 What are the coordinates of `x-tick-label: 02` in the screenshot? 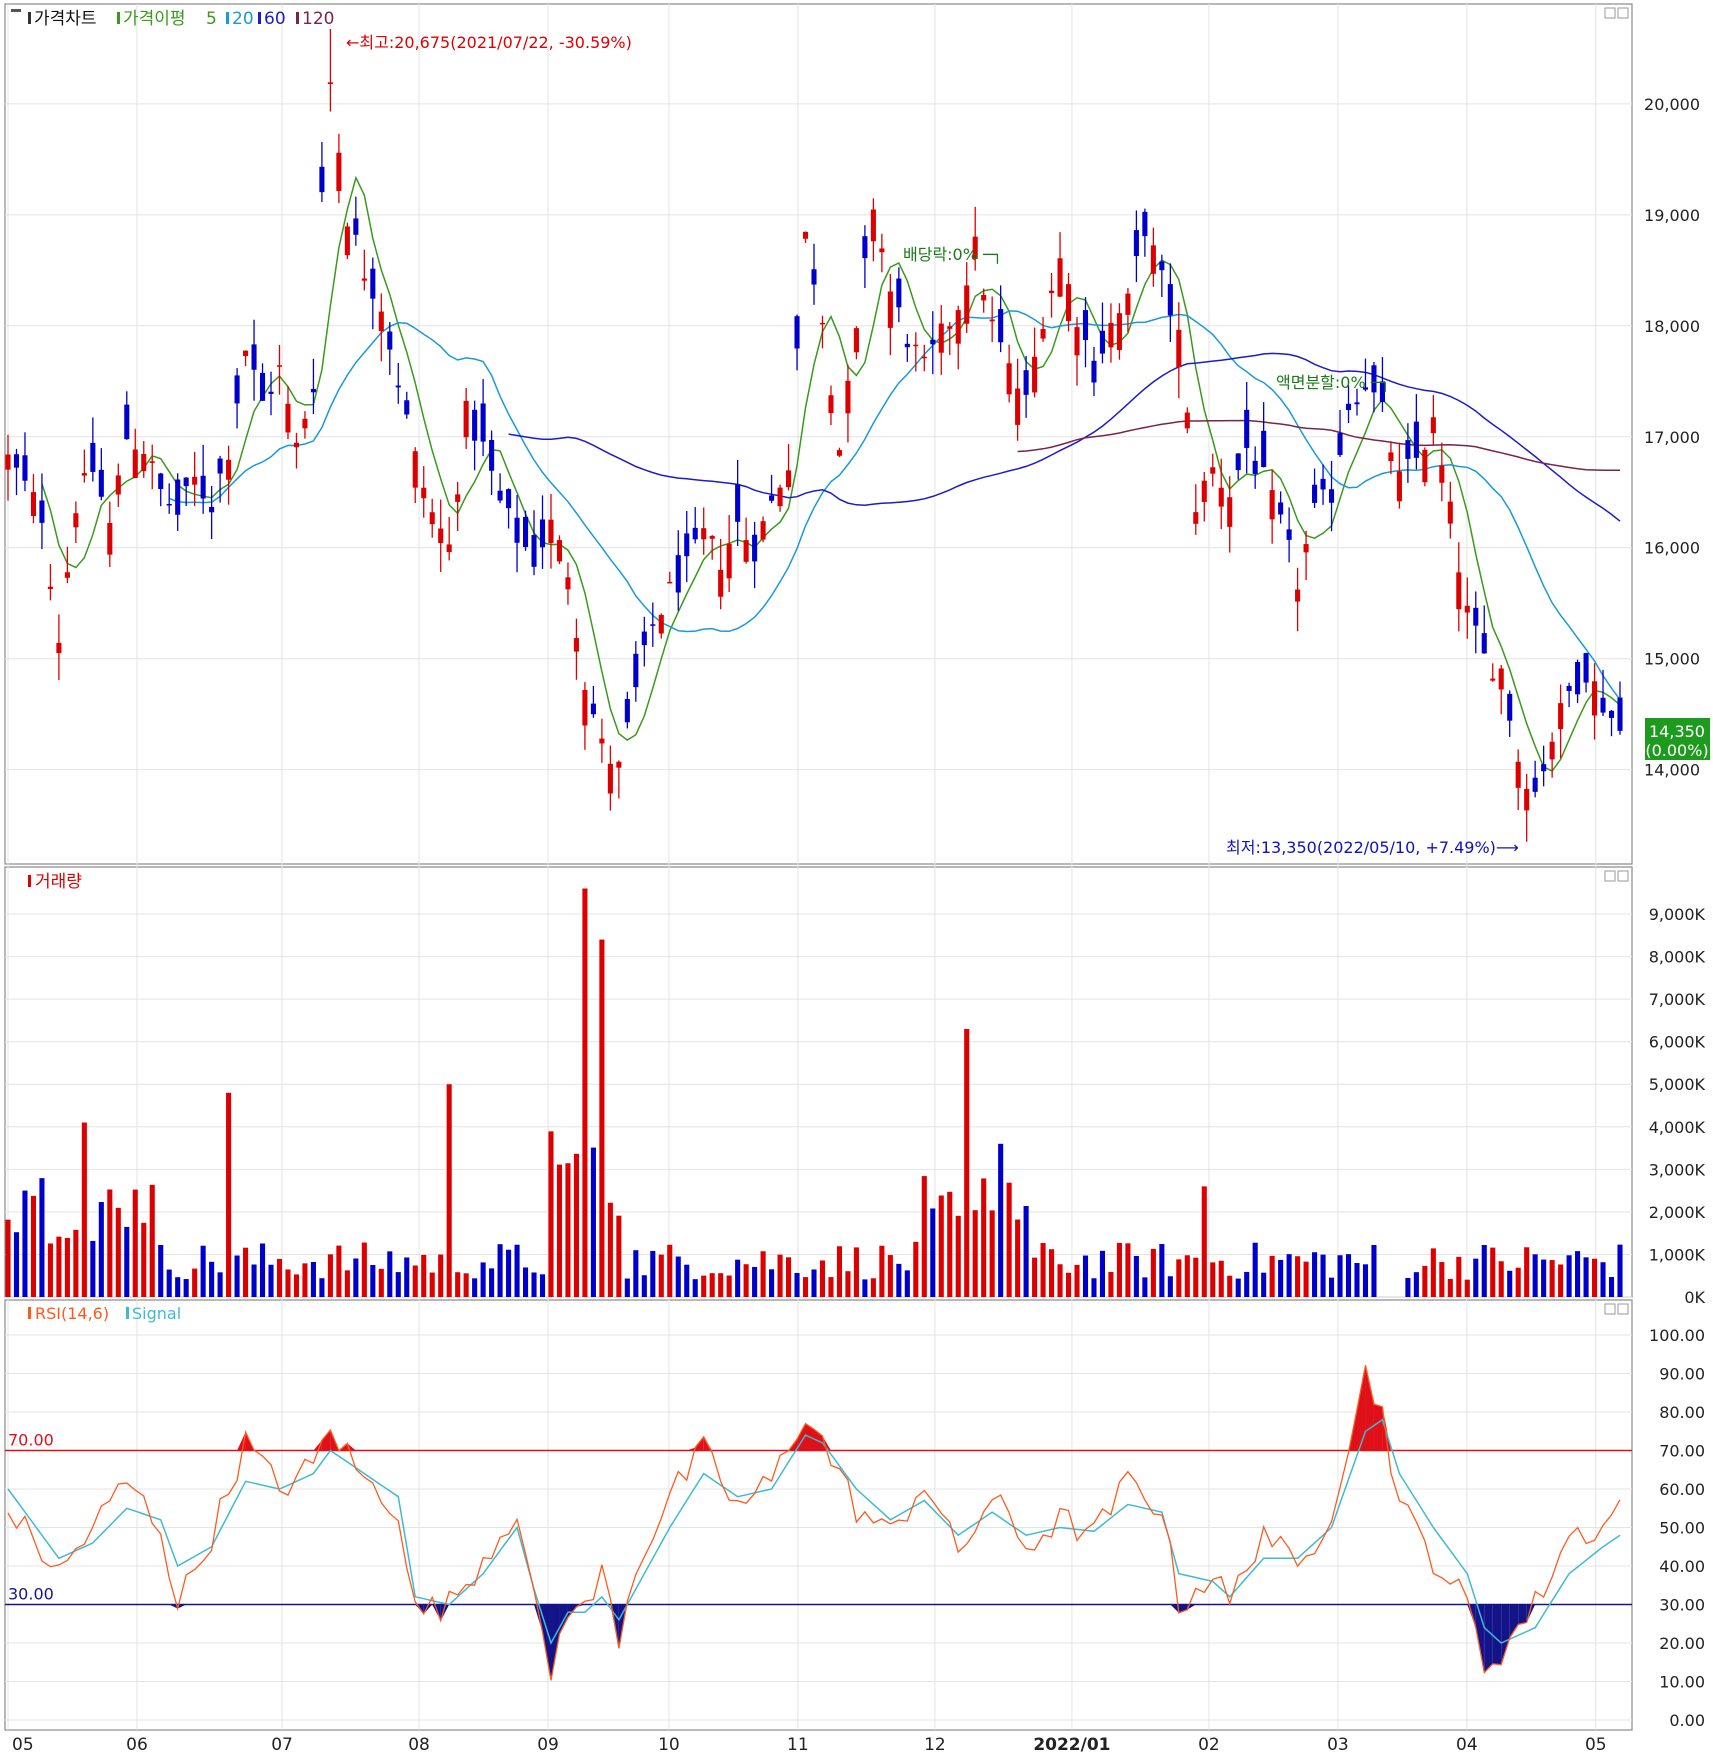 It's located at (1209, 1745).